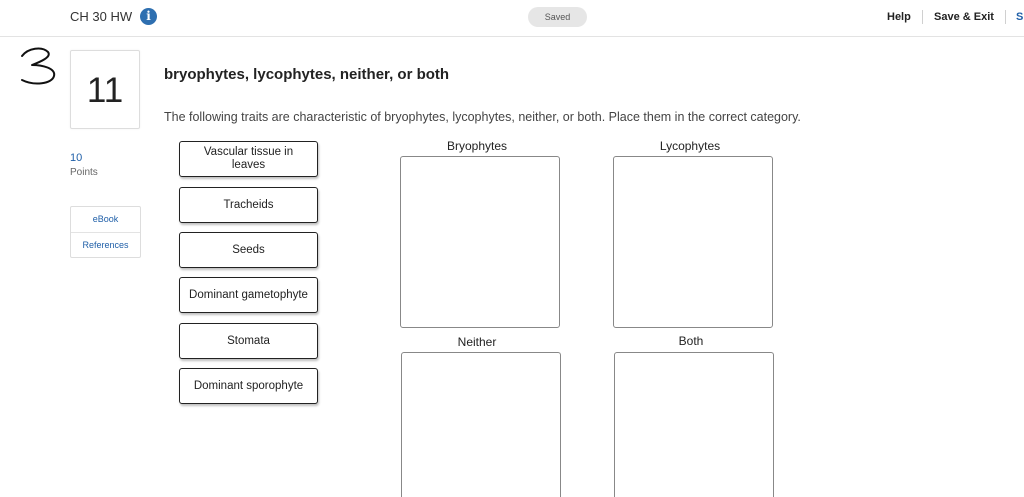  Describe the element at coordinates (964, 17) in the screenshot. I see `save-exit-button: Save & Exit` at that location.